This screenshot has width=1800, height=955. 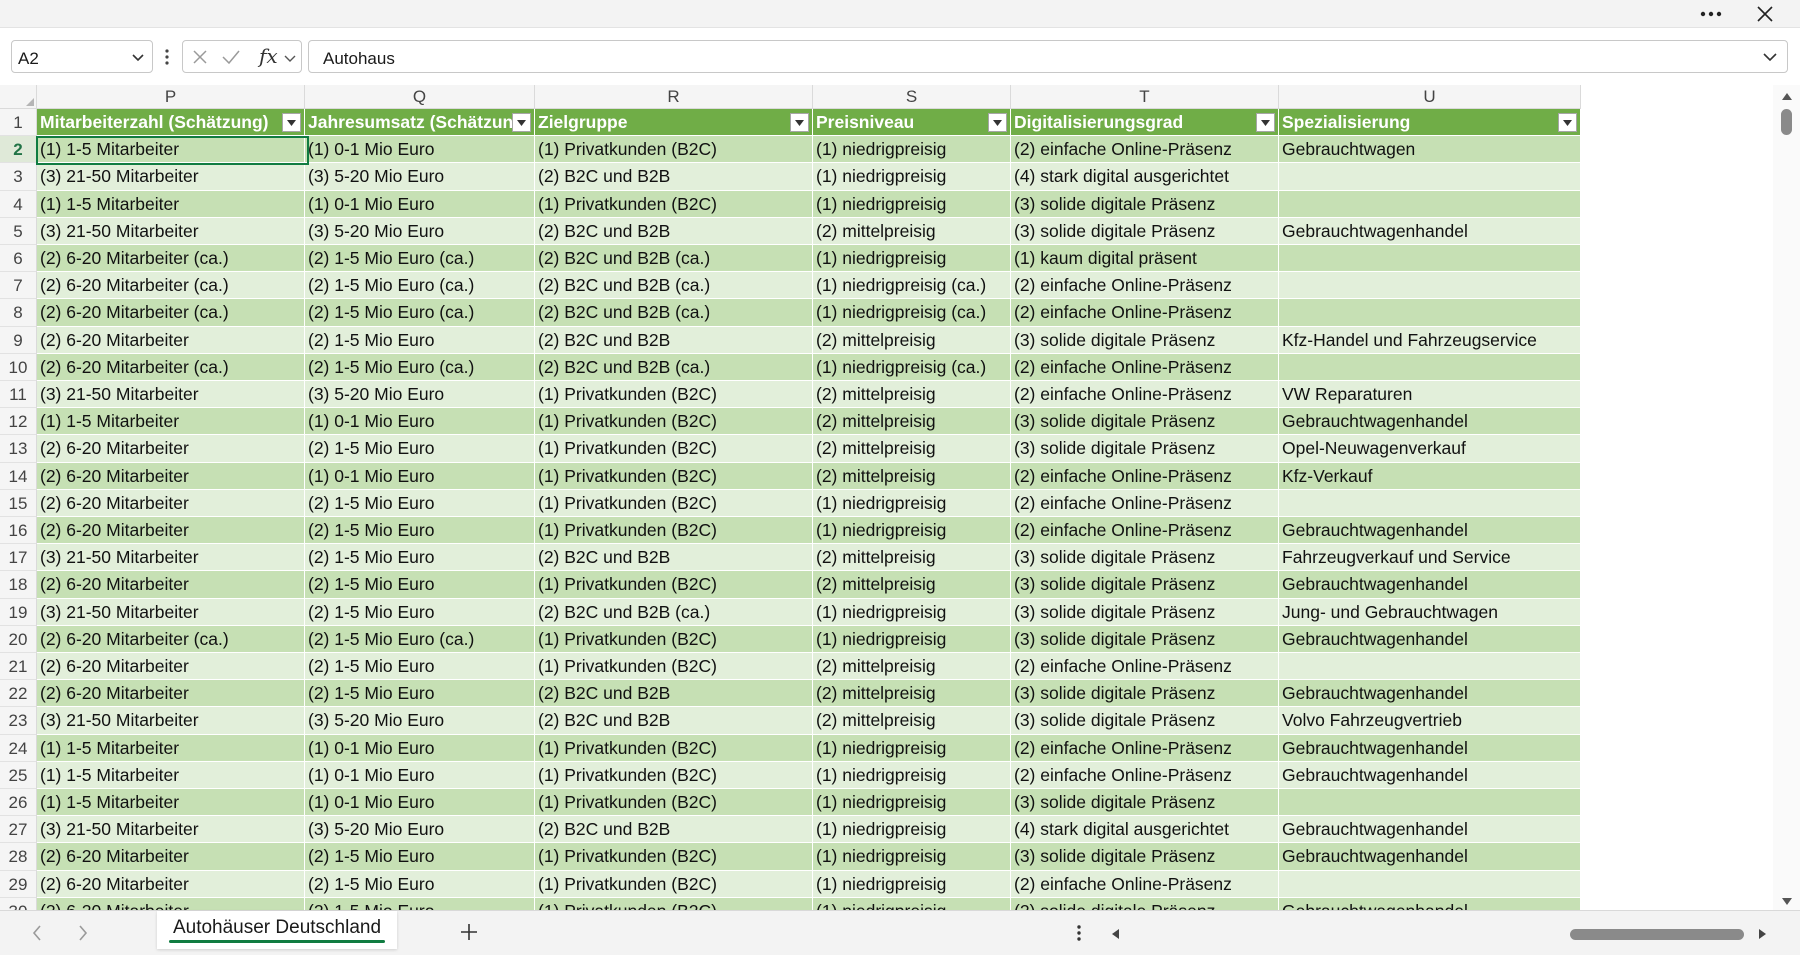 What do you see at coordinates (18, 748) in the screenshot?
I see `row-header: 24` at bounding box center [18, 748].